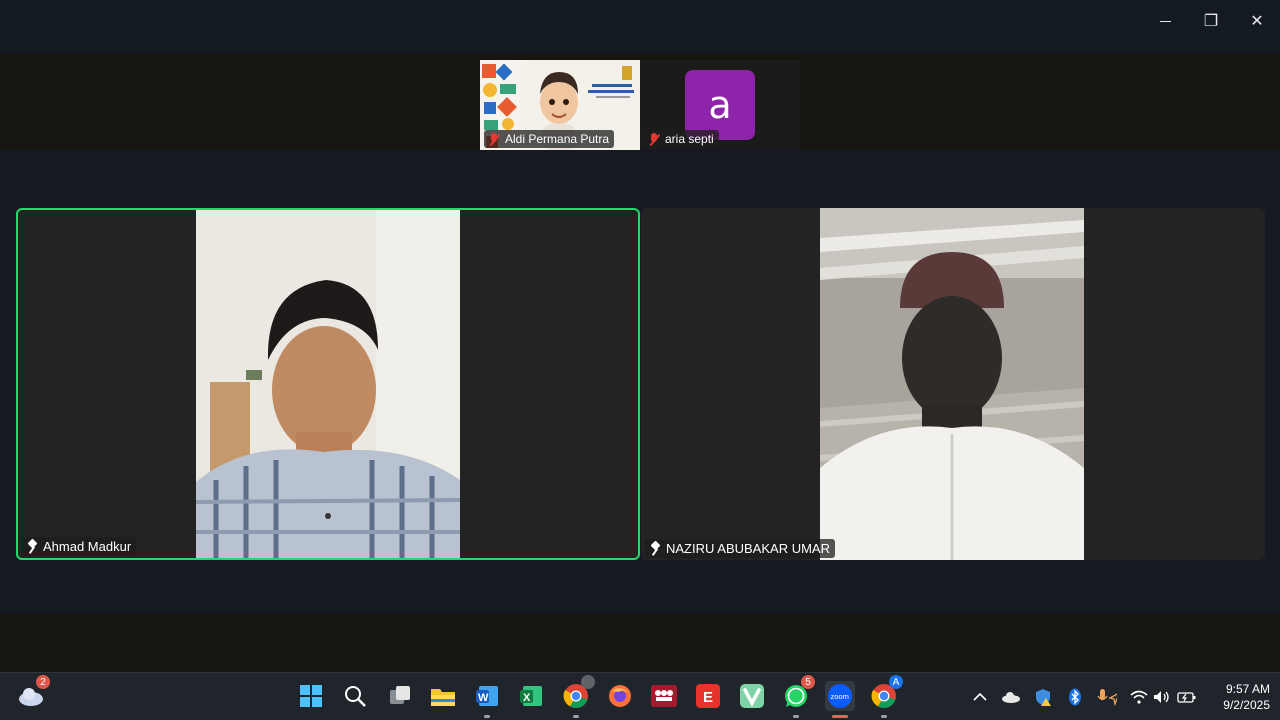  What do you see at coordinates (1237, 697) in the screenshot?
I see `taskbar-clock: 9:57 AM 9/2/2025` at bounding box center [1237, 697].